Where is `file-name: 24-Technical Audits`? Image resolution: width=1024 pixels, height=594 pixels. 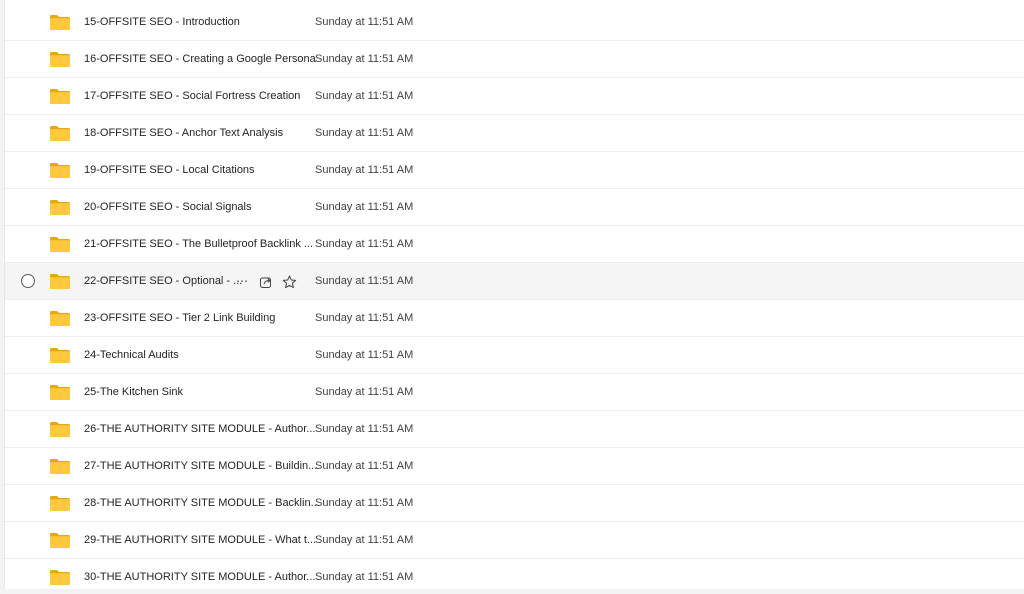
file-name: 24-Technical Audits is located at coordinates (131, 355).